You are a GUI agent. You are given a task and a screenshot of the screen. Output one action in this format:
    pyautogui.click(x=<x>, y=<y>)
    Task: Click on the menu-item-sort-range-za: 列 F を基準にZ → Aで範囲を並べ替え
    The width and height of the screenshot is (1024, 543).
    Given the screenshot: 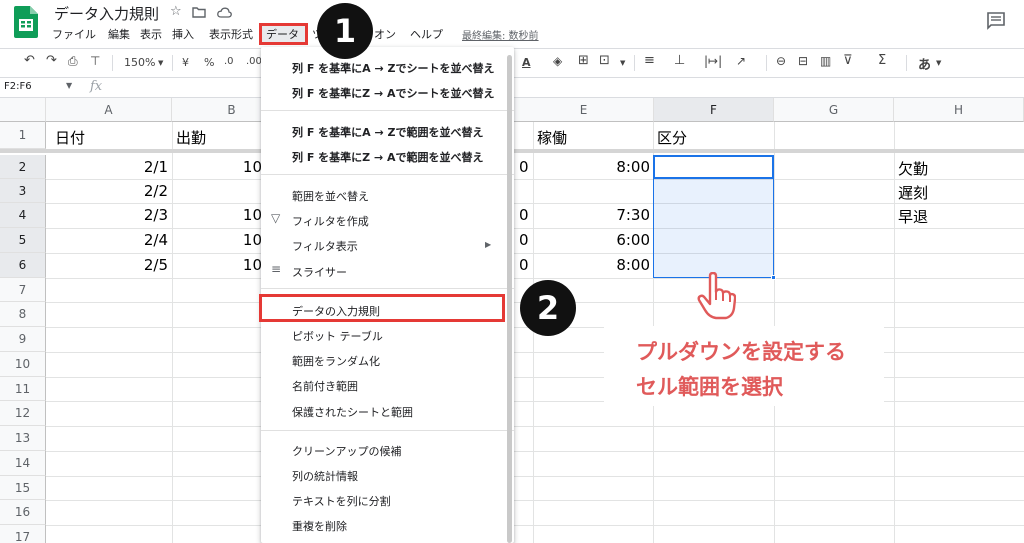 What is the action you would take?
    pyautogui.click(x=388, y=157)
    